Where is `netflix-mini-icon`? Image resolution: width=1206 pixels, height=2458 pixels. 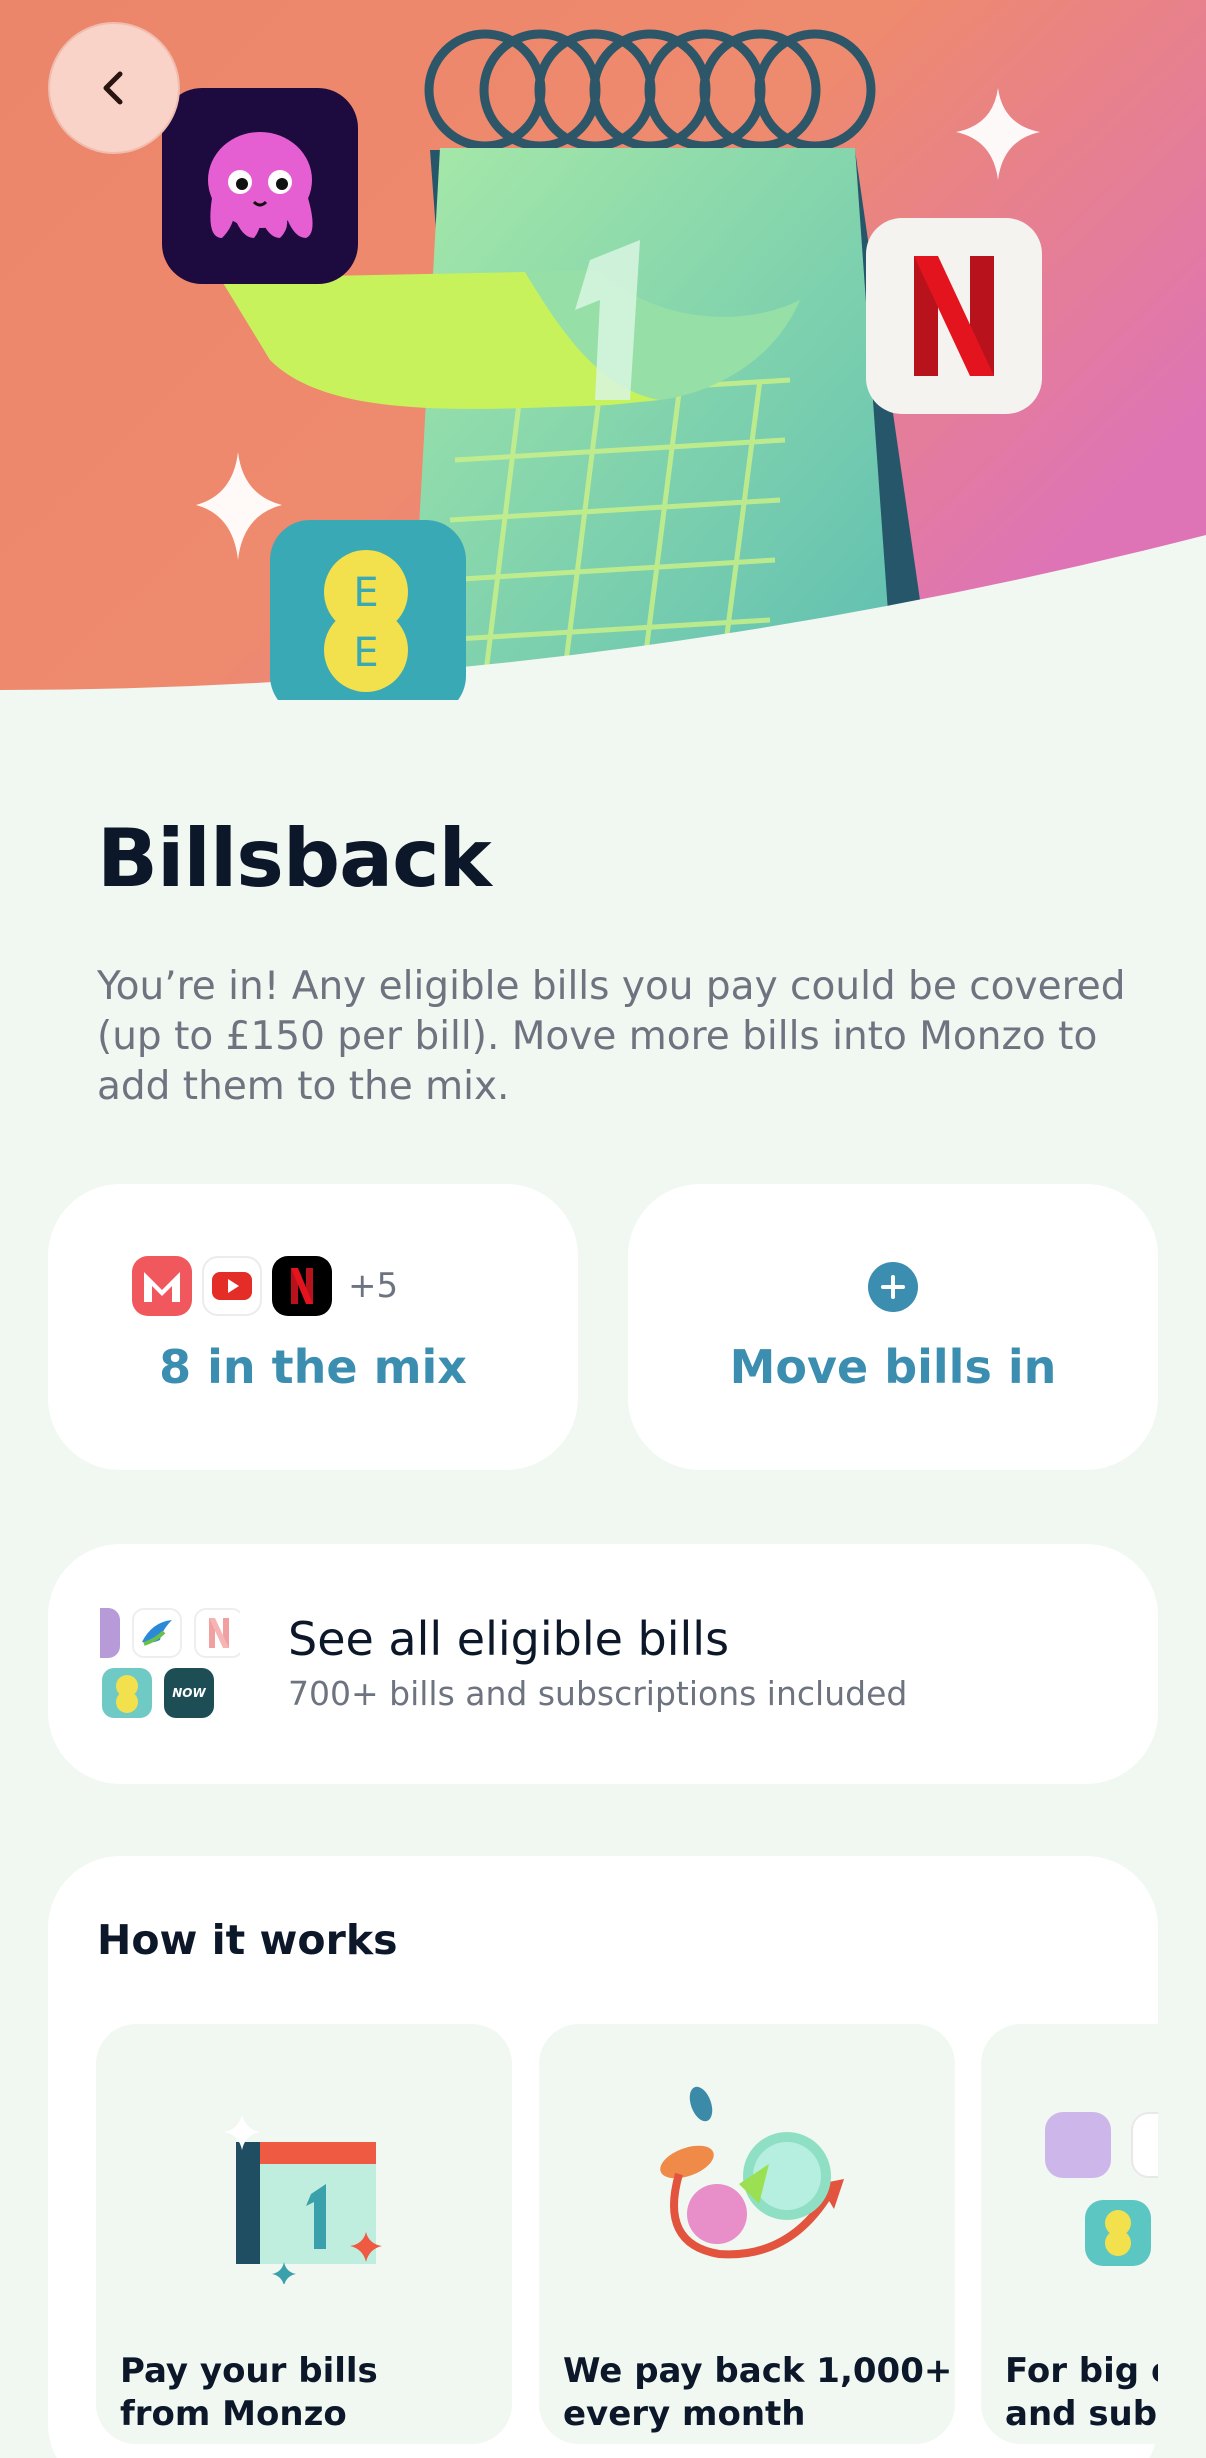
netflix-mini-icon is located at coordinates (217, 1633).